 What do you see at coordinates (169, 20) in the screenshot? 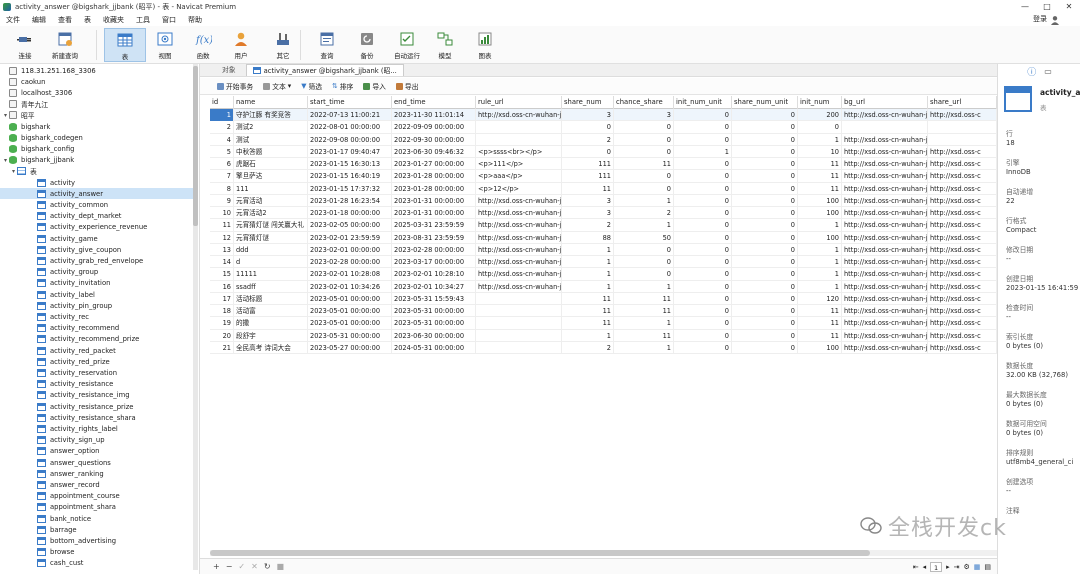
I see `menu-window: 窗口` at bounding box center [169, 20].